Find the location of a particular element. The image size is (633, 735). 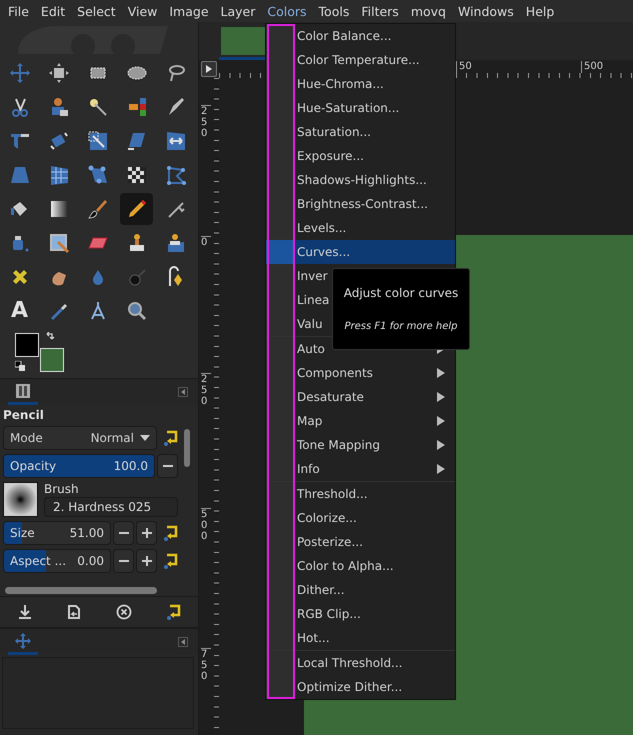

brush-label: Brush is located at coordinates (62, 489).